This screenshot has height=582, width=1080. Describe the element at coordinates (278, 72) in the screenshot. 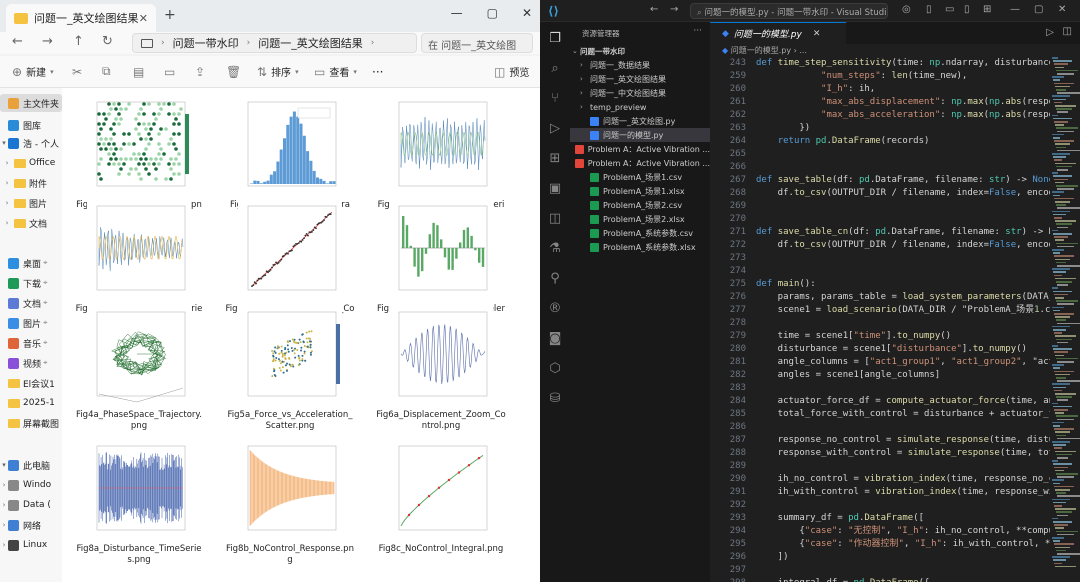

I see `sort-button: ⇅ 排序 ▾` at that location.